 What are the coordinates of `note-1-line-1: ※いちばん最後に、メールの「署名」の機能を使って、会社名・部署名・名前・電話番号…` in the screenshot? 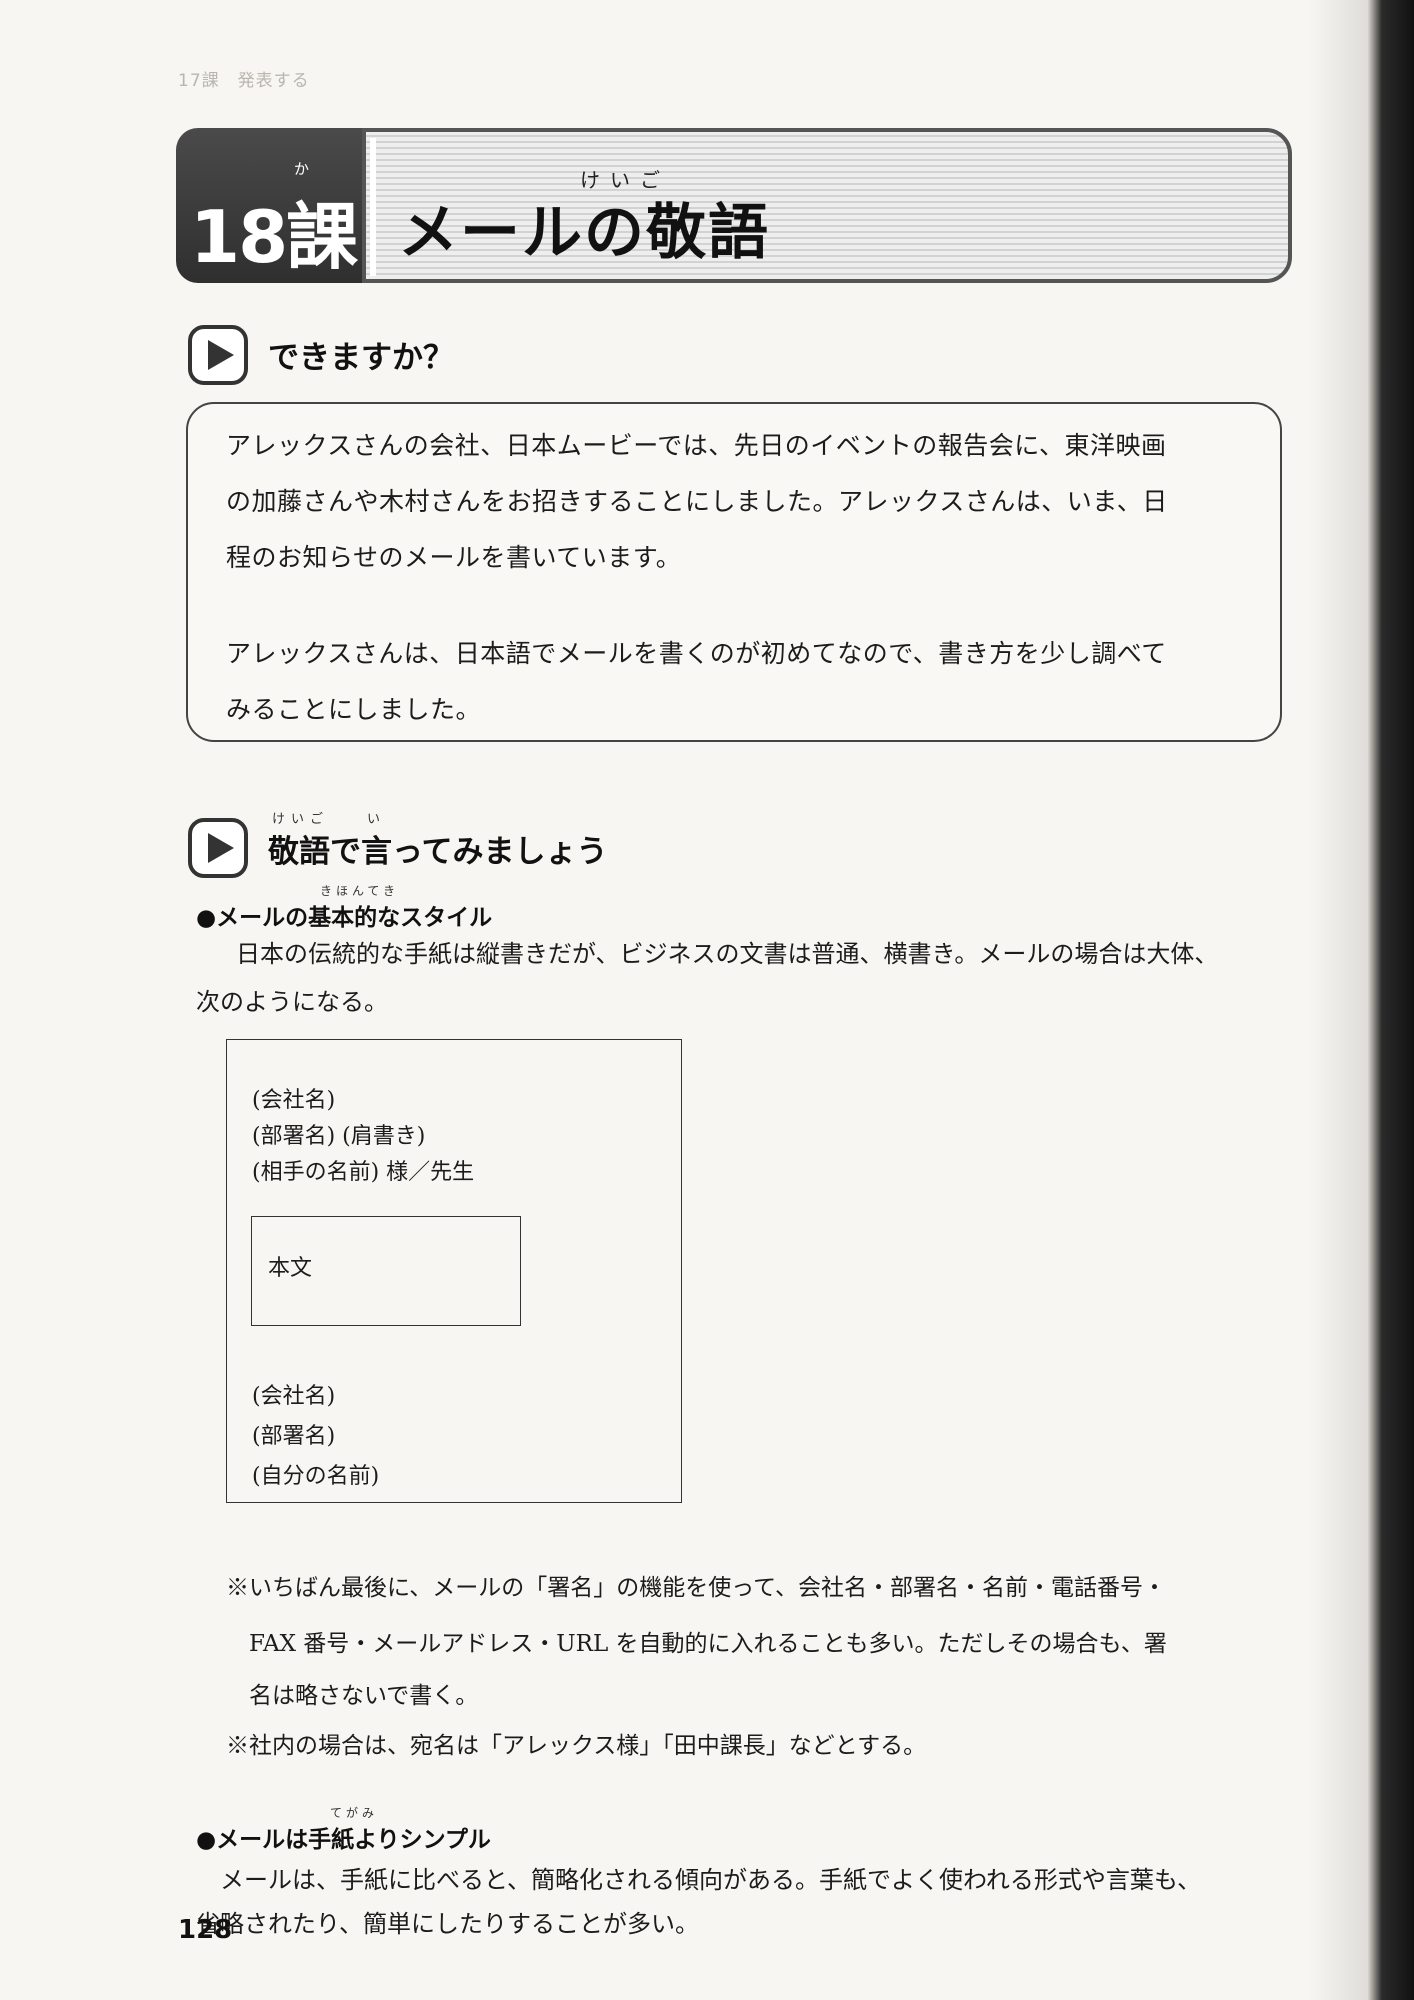 It's located at (696, 1588).